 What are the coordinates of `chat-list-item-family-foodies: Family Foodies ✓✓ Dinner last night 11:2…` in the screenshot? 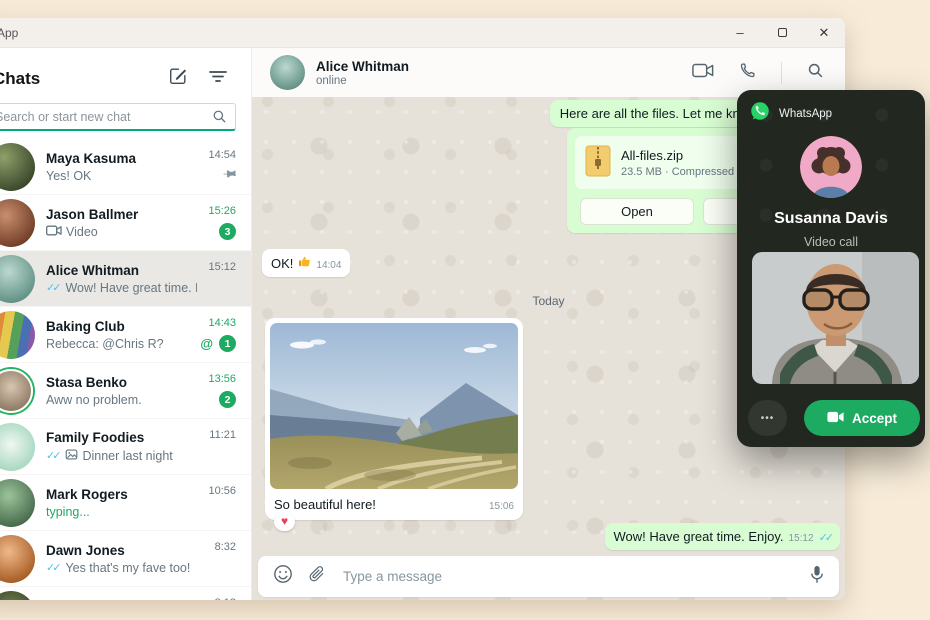 It's located at (125, 447).